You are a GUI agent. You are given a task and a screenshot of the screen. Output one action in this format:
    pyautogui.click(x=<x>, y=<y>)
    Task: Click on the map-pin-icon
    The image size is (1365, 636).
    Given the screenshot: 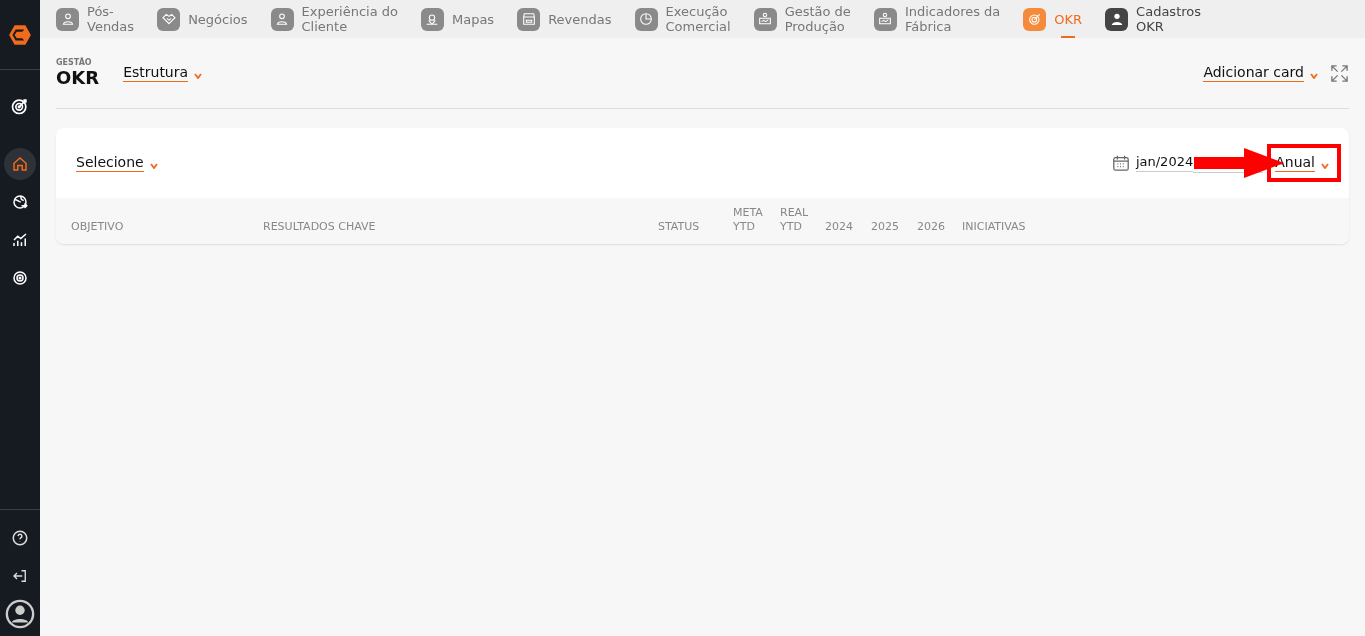 What is the action you would take?
    pyautogui.click(x=432, y=19)
    